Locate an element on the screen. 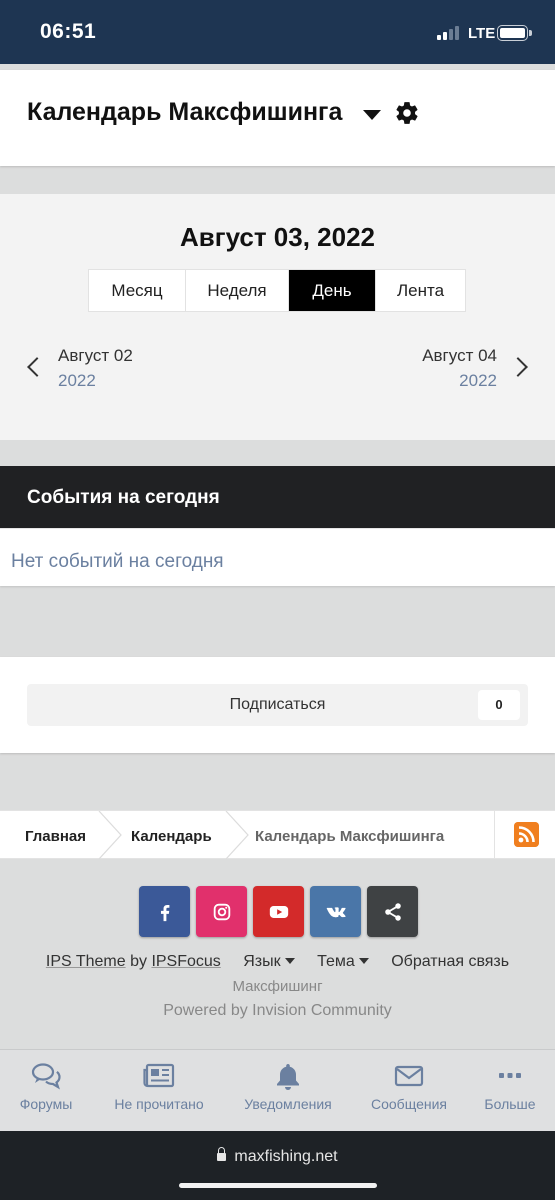 This screenshot has width=555, height=1200. footer-site-name: Максфишинг is located at coordinates (277, 986).